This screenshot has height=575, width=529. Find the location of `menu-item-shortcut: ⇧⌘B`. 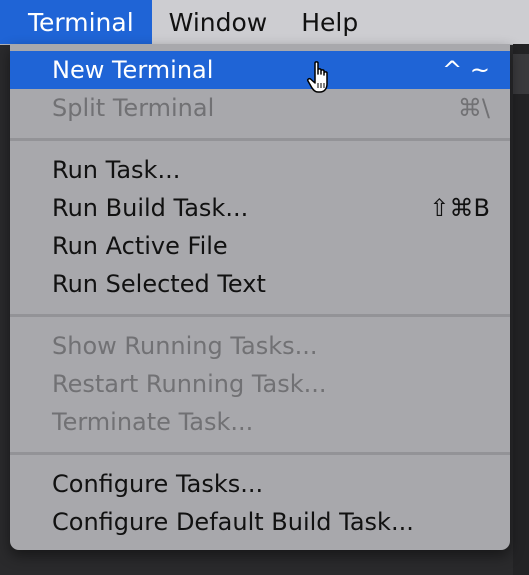

menu-item-shortcut: ⇧⌘B is located at coordinates (459, 208).